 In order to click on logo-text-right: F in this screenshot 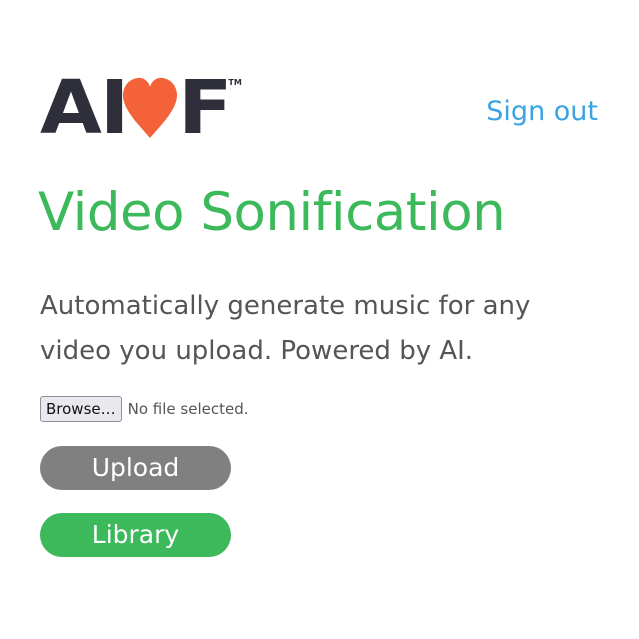, I will do `click(205, 108)`.